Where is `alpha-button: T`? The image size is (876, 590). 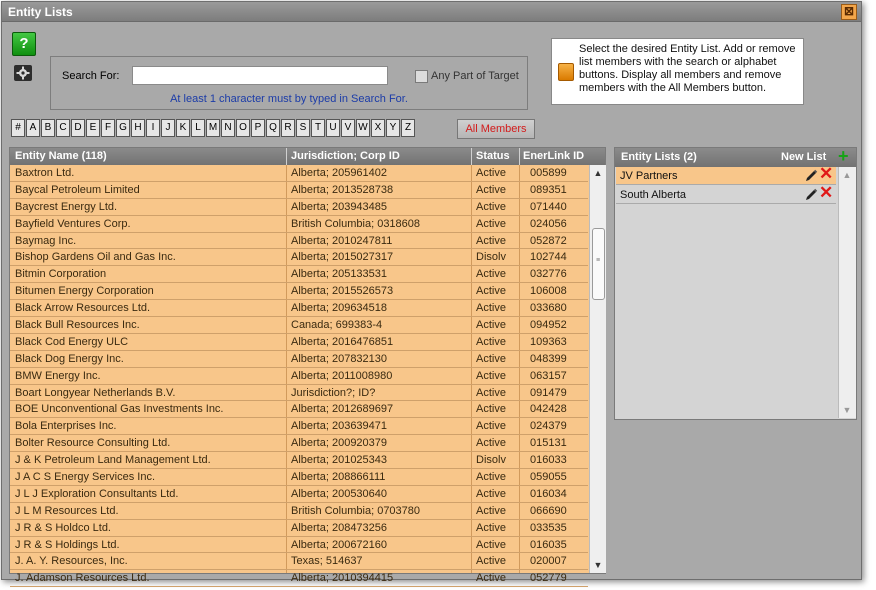
alpha-button: T is located at coordinates (318, 128).